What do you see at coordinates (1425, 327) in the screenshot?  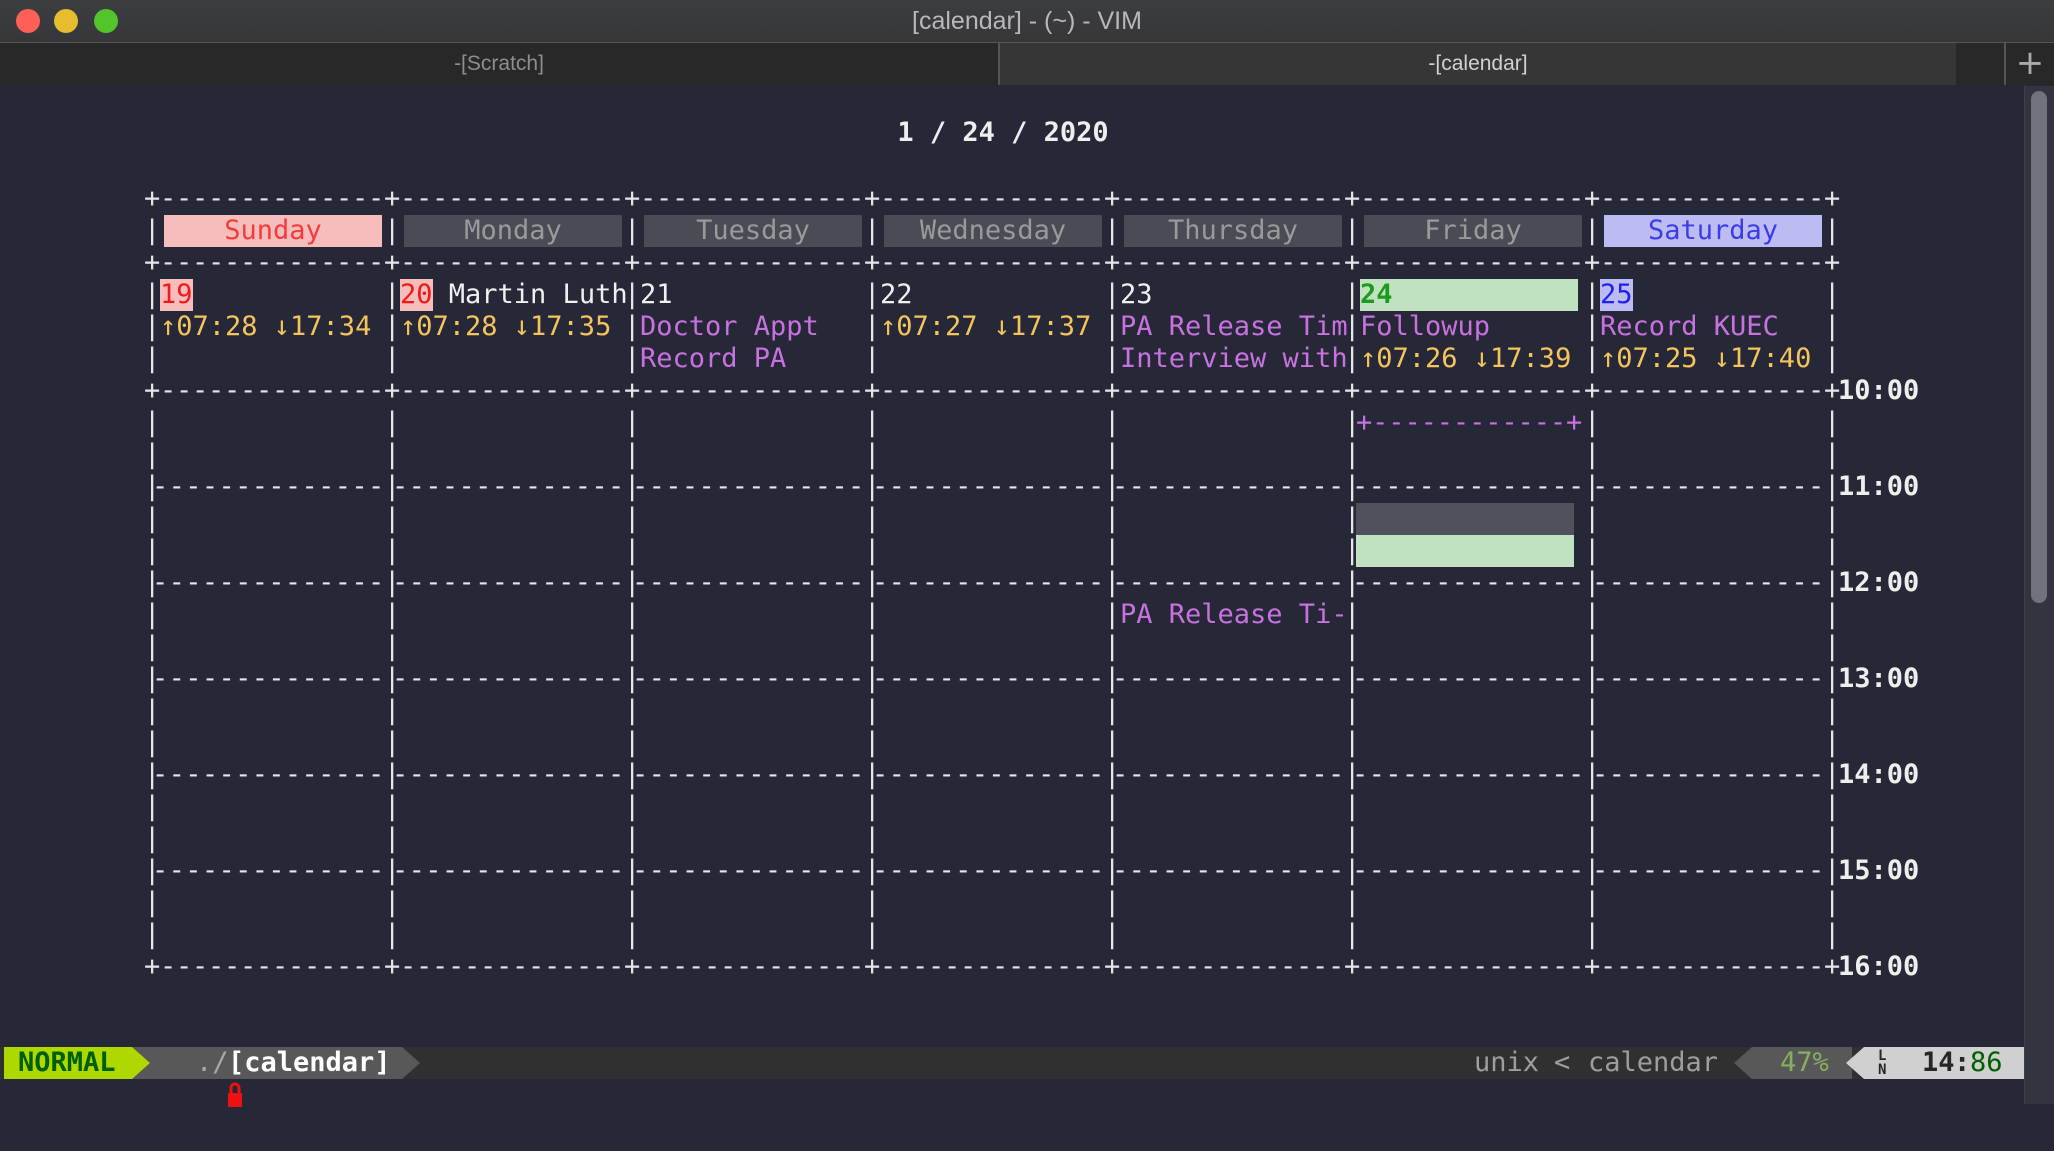 I see `event-item: Followup` at bounding box center [1425, 327].